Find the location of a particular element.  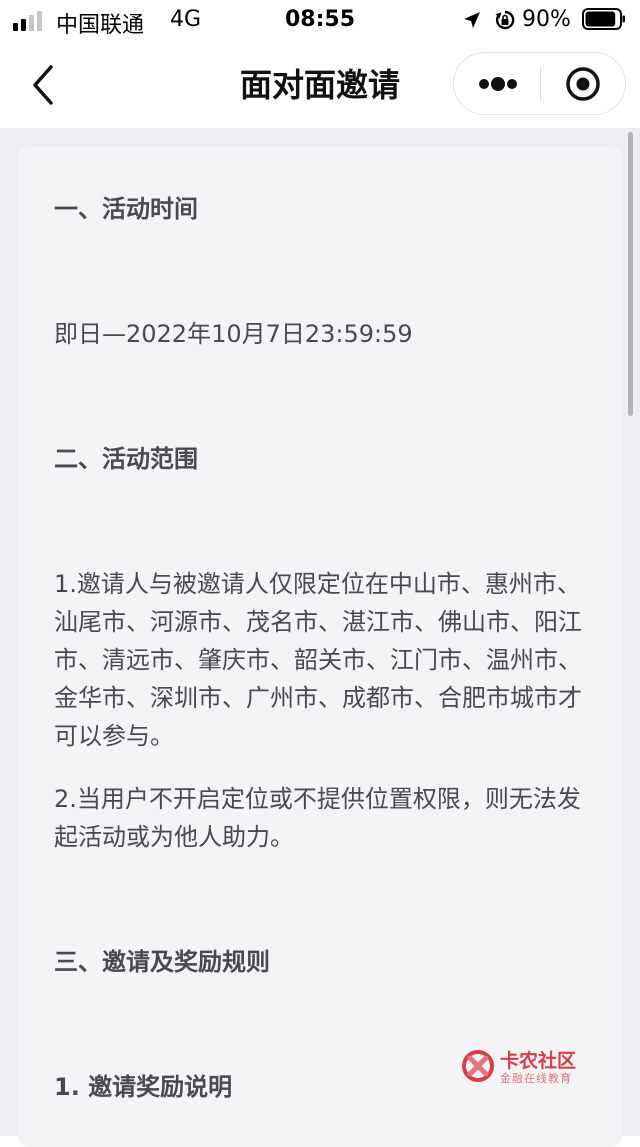

location-arrow-icon is located at coordinates (472, 20).